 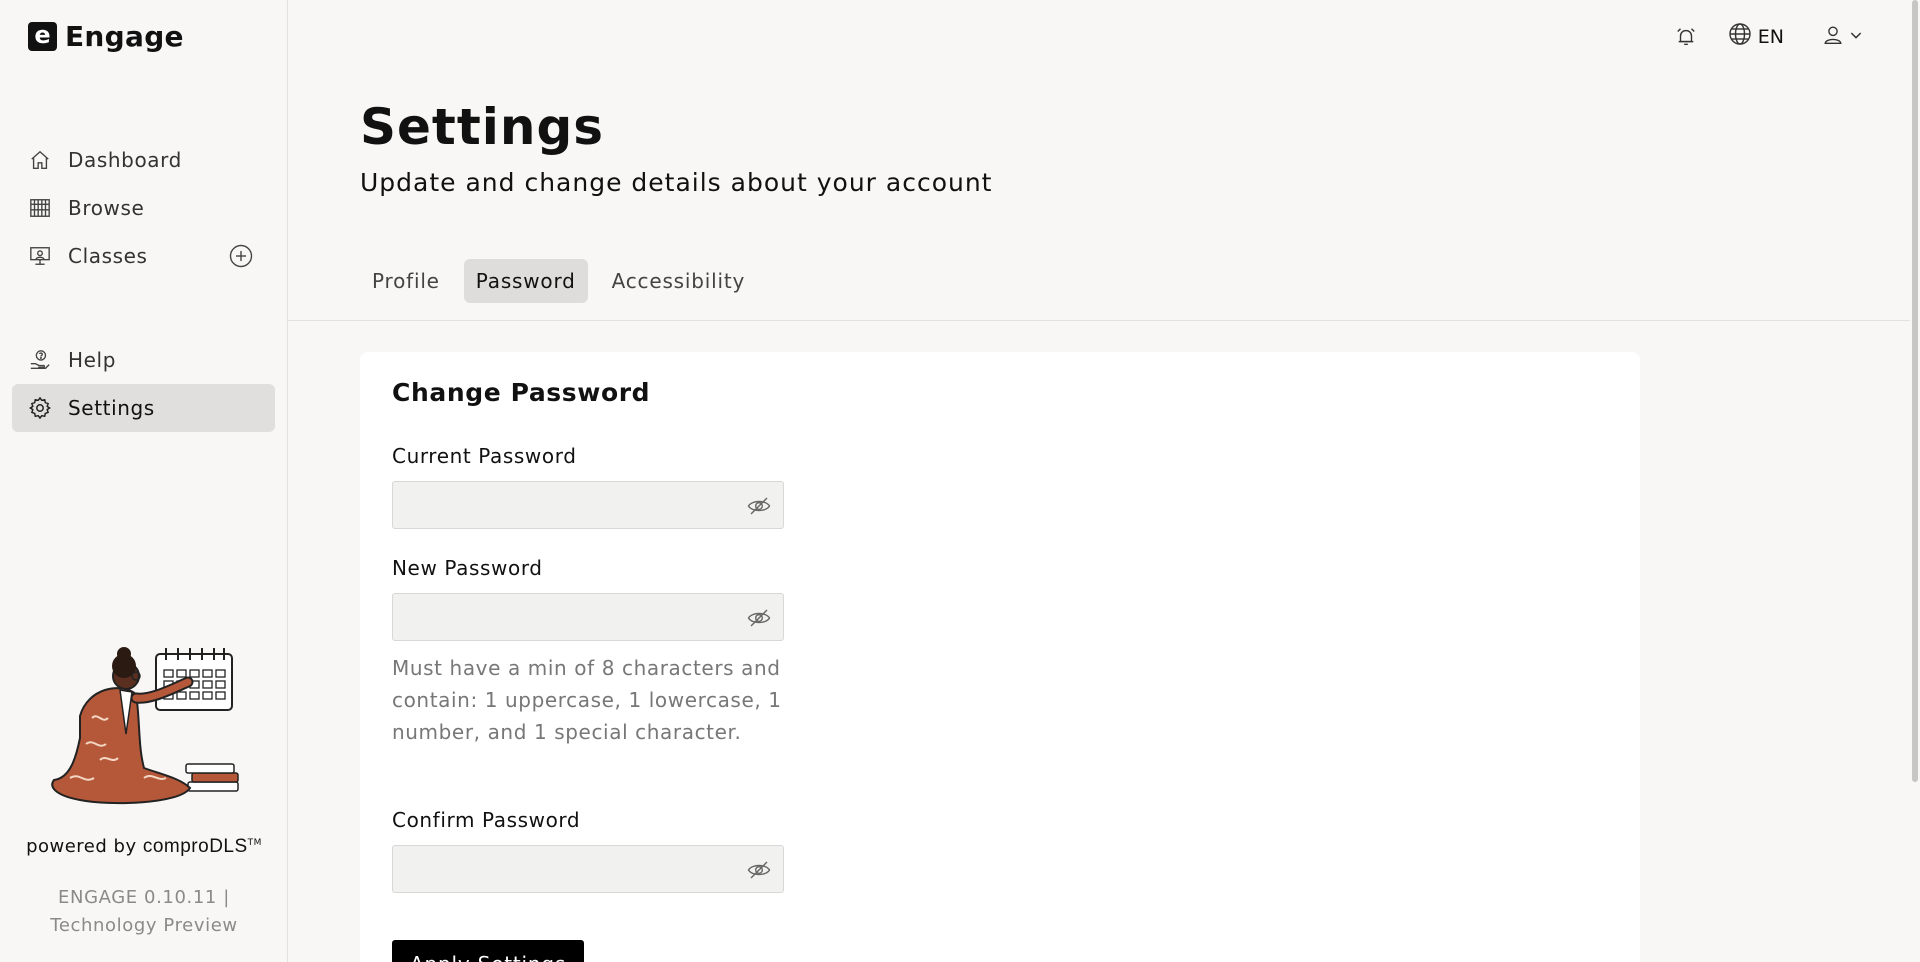 What do you see at coordinates (195, 846) in the screenshot?
I see `powered-brand: comproDLS` at bounding box center [195, 846].